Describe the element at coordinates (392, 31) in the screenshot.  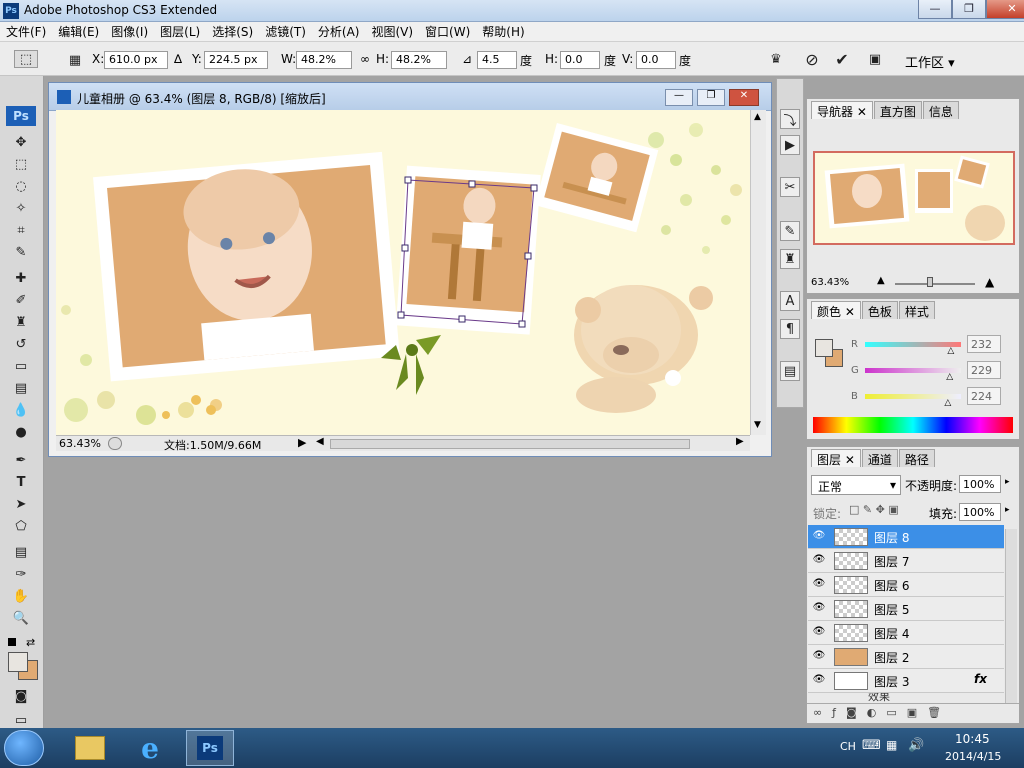
I see `menu-view: 视图(V)` at that location.